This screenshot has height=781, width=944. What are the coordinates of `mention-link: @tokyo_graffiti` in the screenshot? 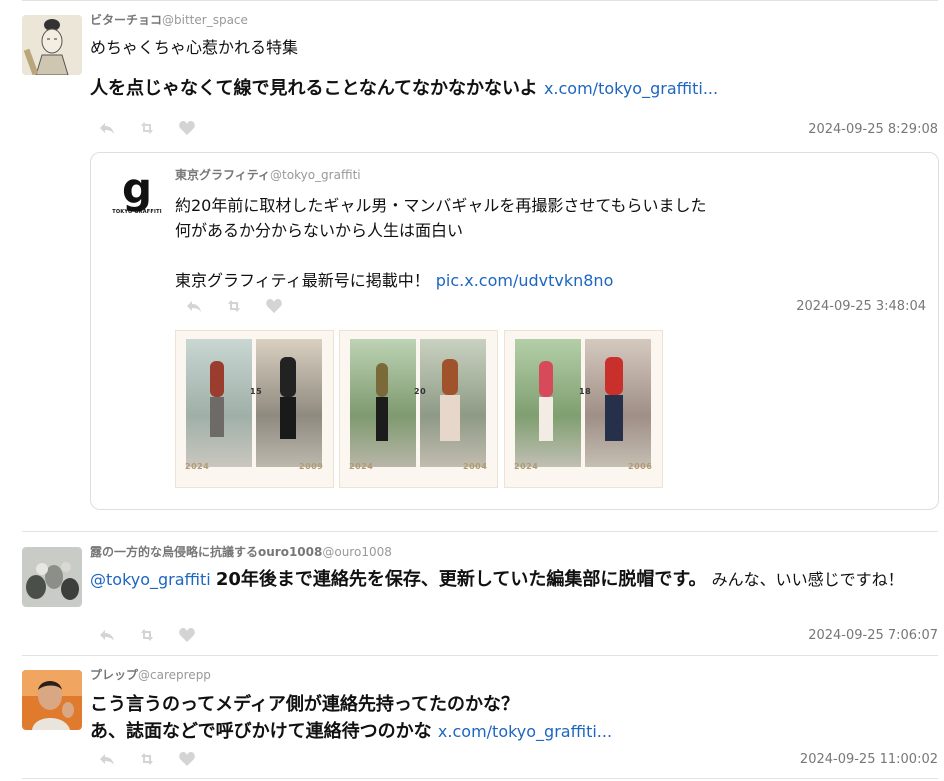 It's located at (150, 579).